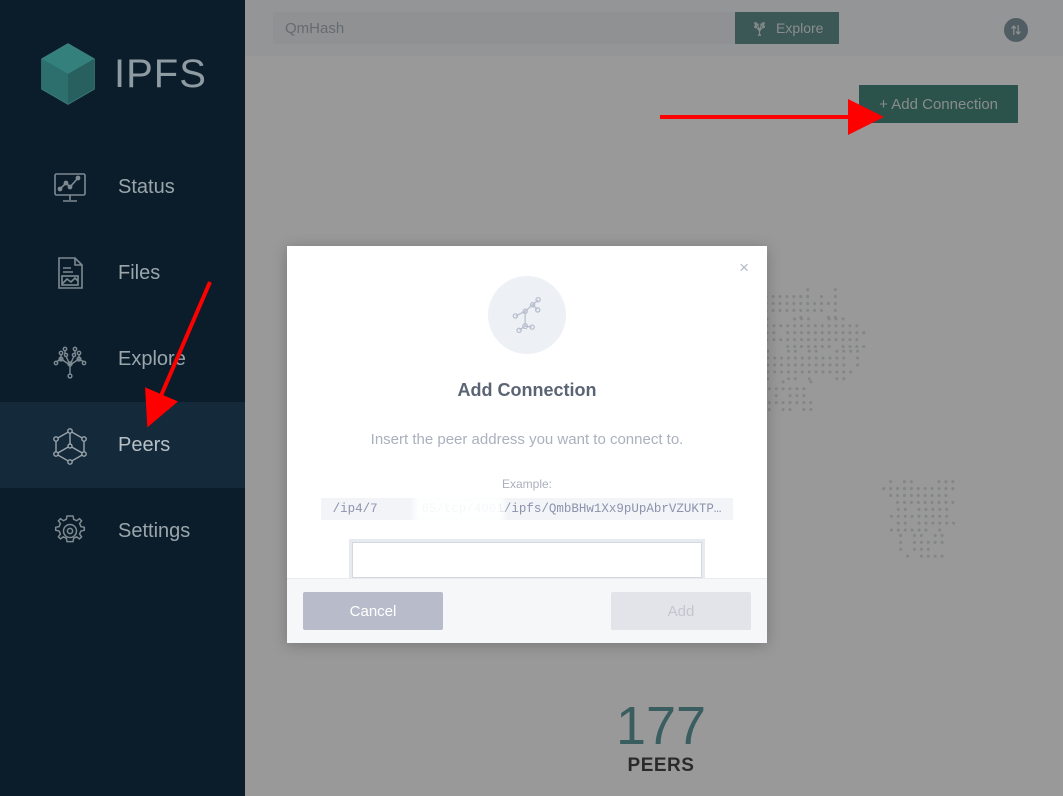 This screenshot has height=796, width=1063. Describe the element at coordinates (527, 484) in the screenshot. I see `example-label: Example:` at that location.